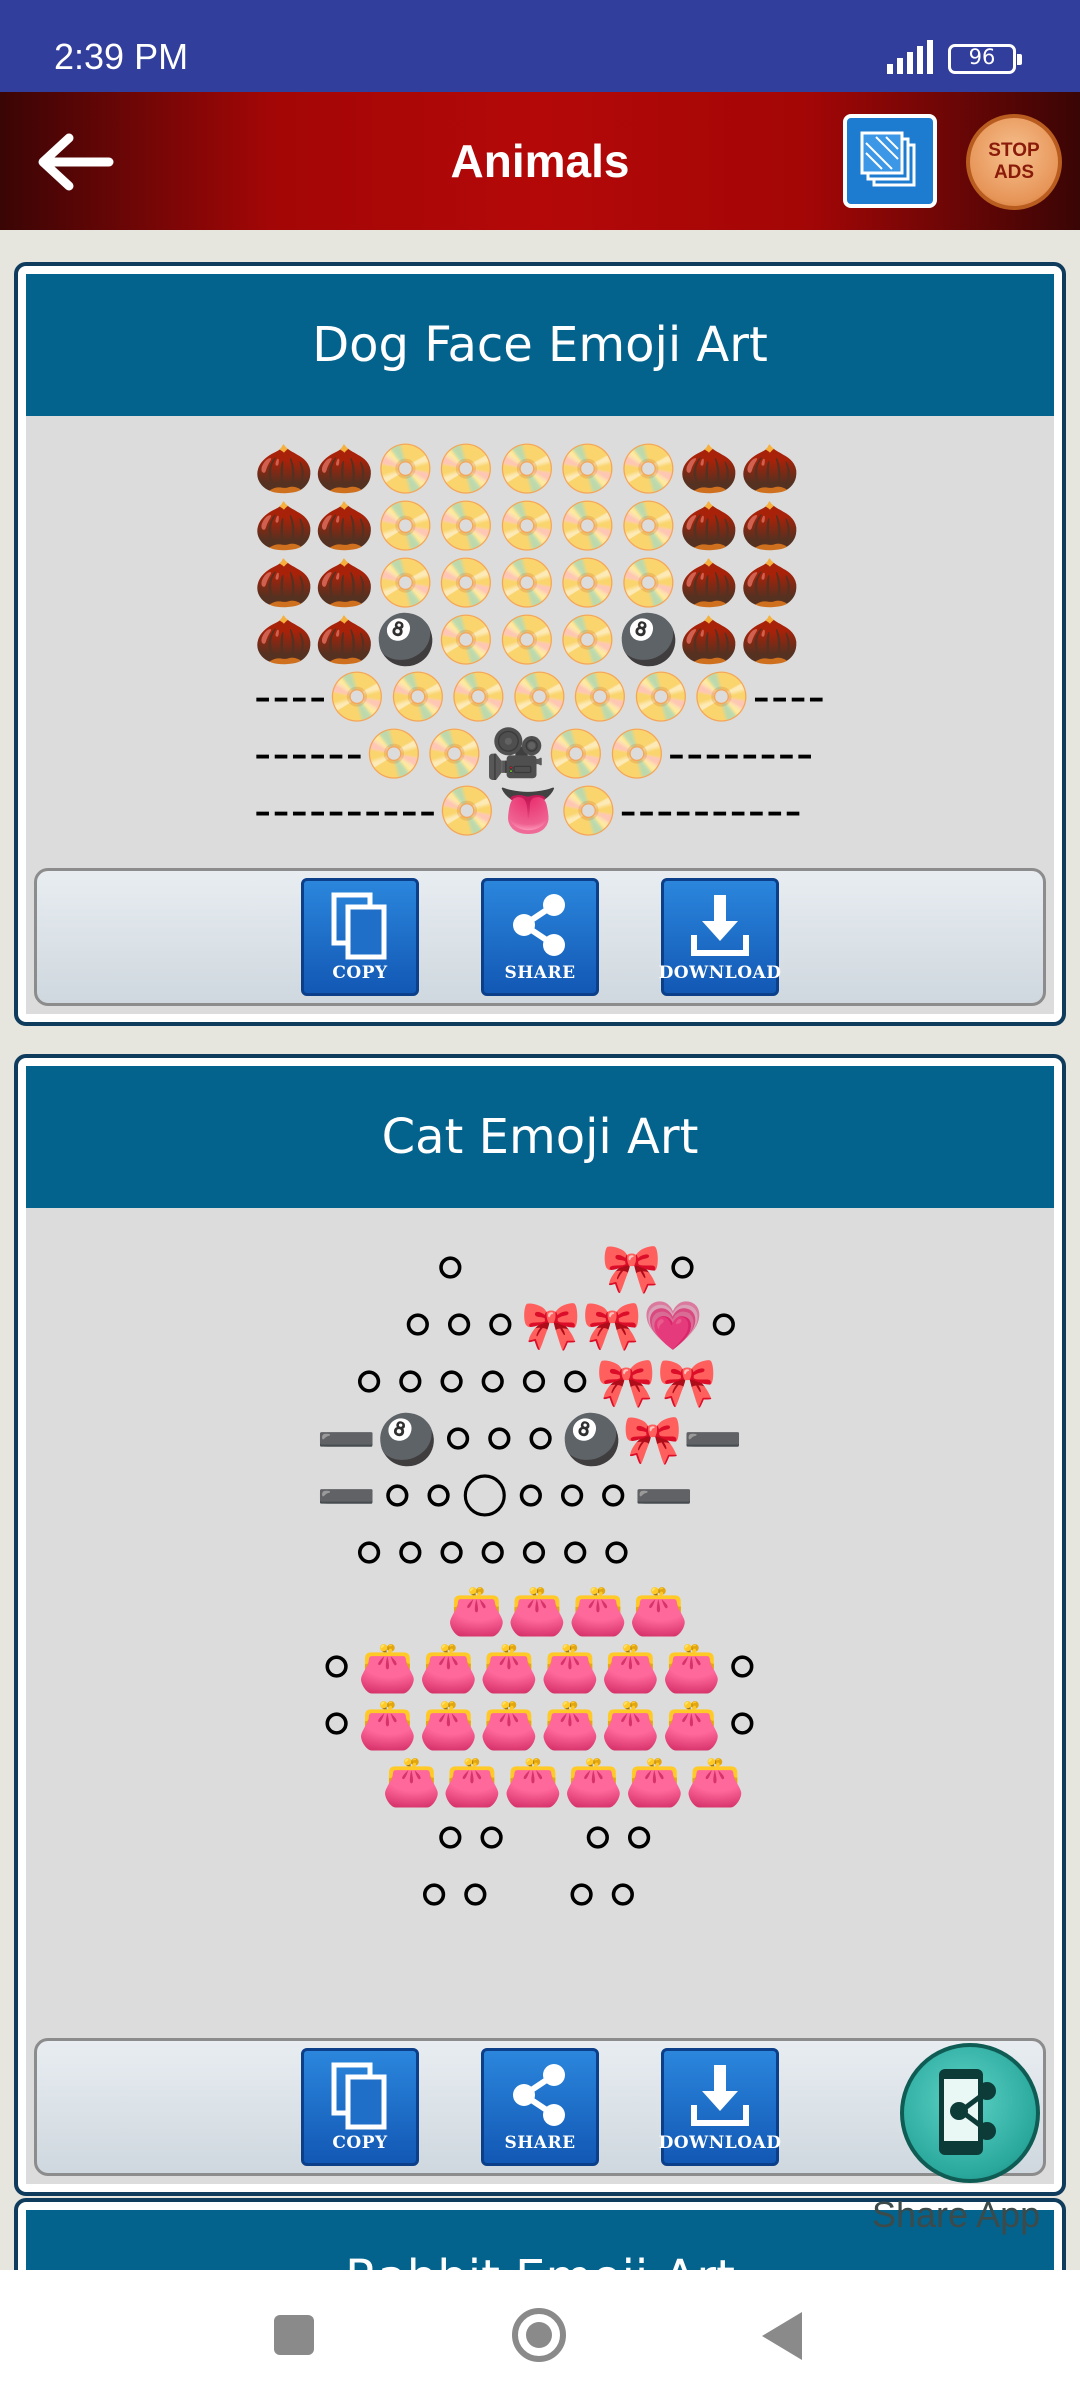 The image size is (1080, 2400). What do you see at coordinates (910, 57) in the screenshot?
I see `signal-icon` at bounding box center [910, 57].